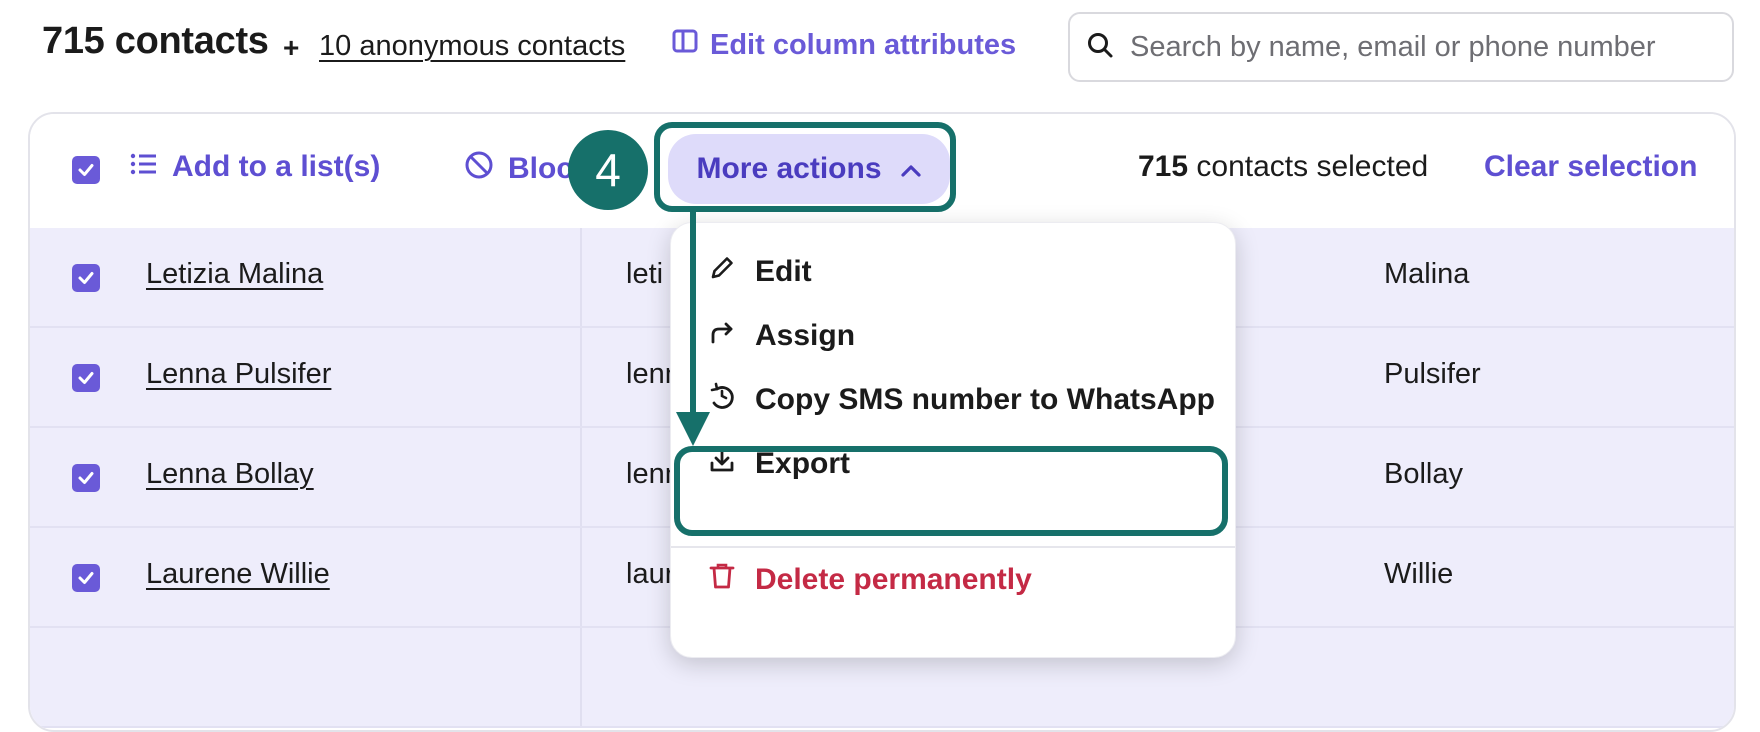 This screenshot has height=732, width=1760. I want to click on menu-item-edit: Edit, so click(759, 272).